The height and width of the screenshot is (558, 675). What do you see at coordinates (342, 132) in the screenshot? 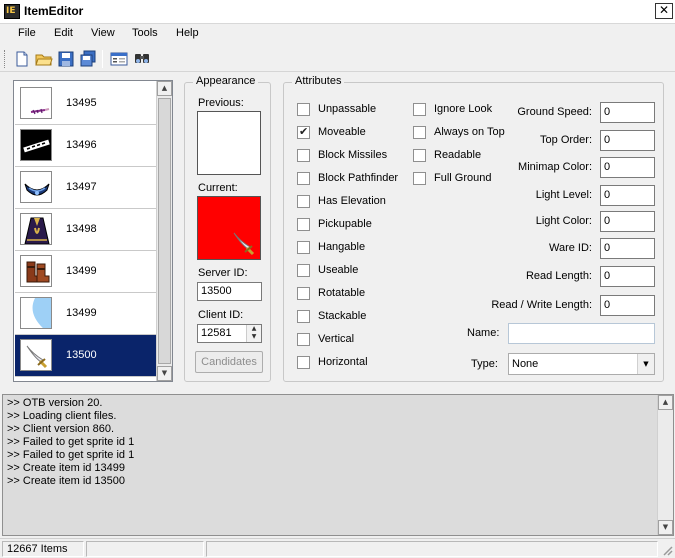
I see `checkbox-label: Moveable` at bounding box center [342, 132].